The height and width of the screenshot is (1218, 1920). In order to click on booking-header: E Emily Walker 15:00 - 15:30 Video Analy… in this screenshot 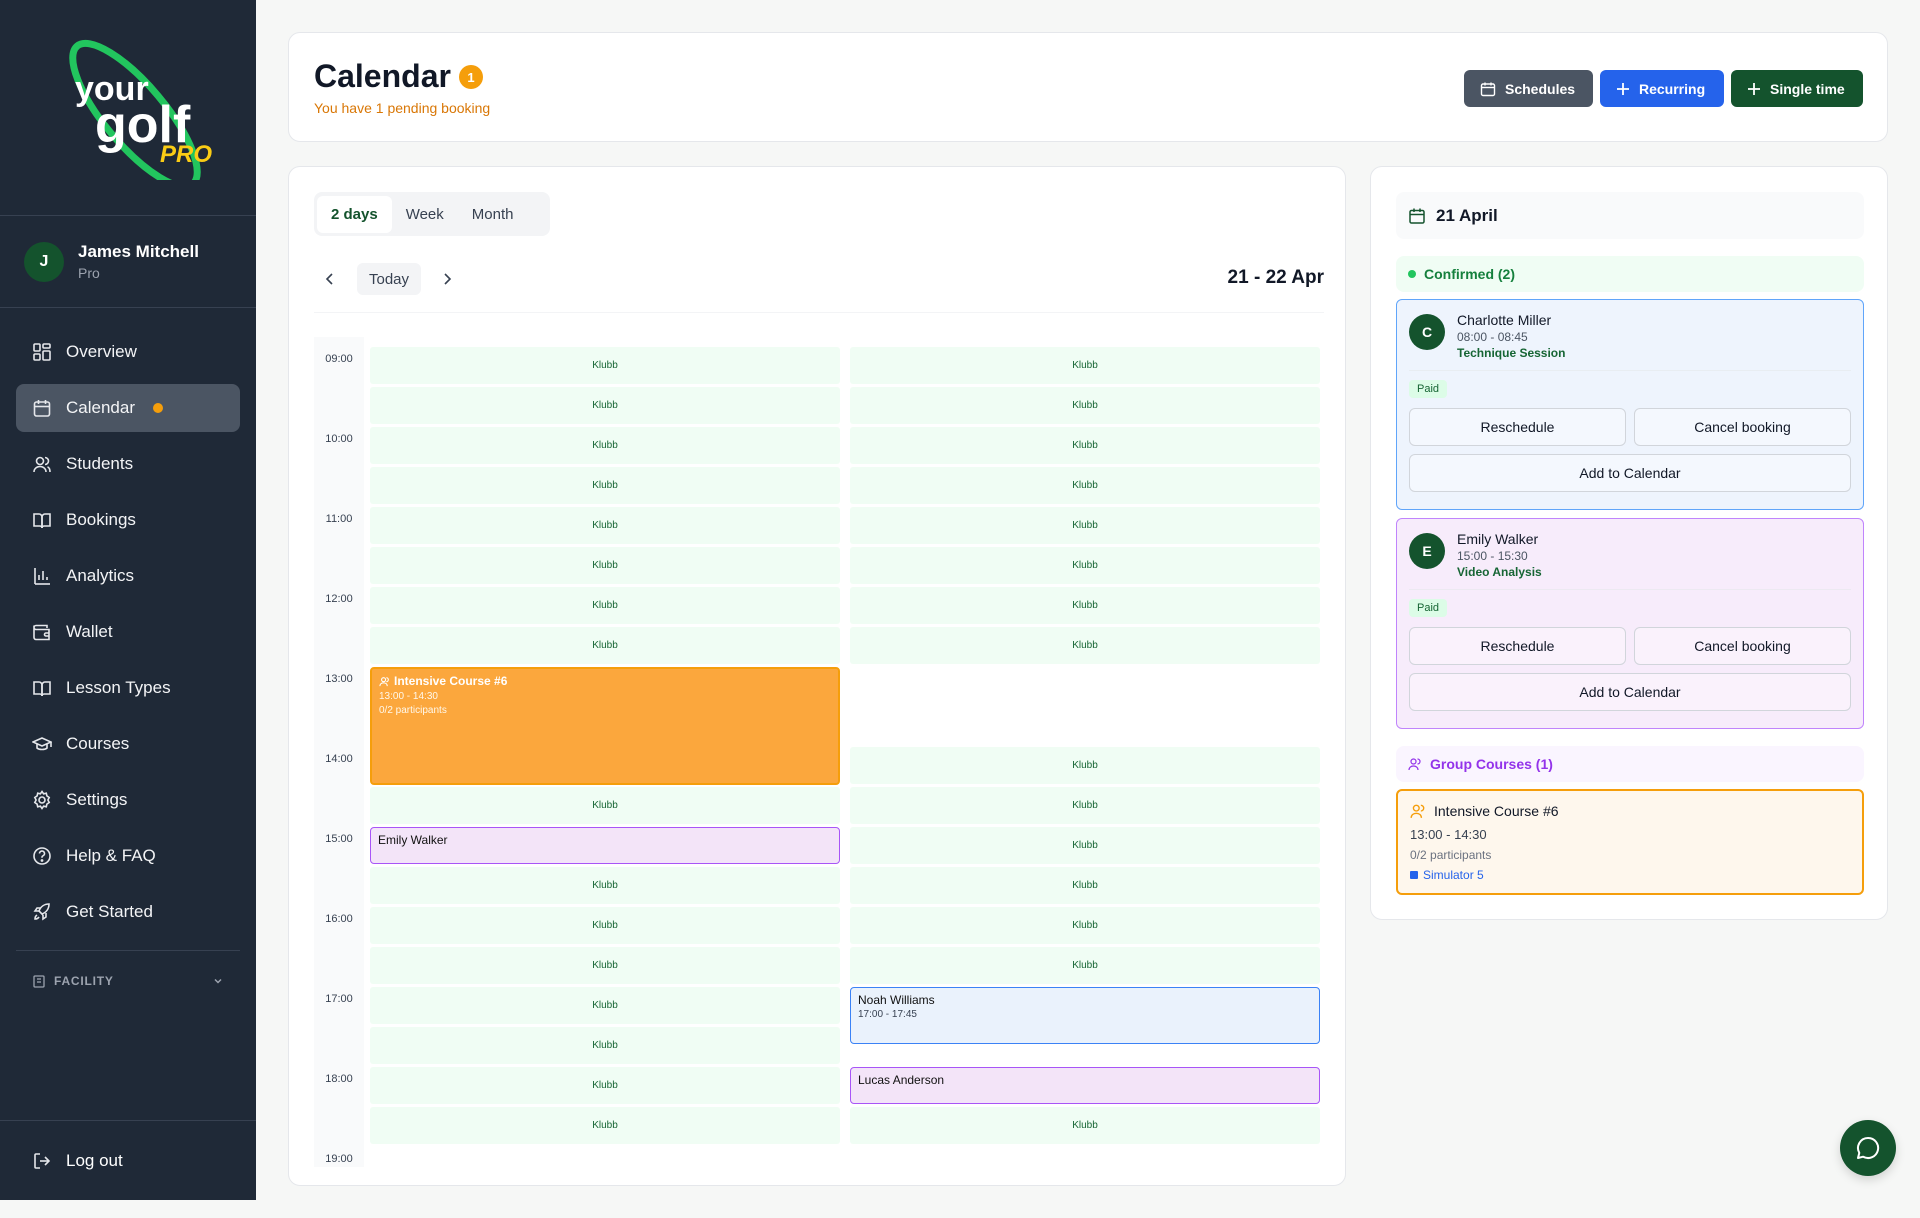, I will do `click(1630, 555)`.